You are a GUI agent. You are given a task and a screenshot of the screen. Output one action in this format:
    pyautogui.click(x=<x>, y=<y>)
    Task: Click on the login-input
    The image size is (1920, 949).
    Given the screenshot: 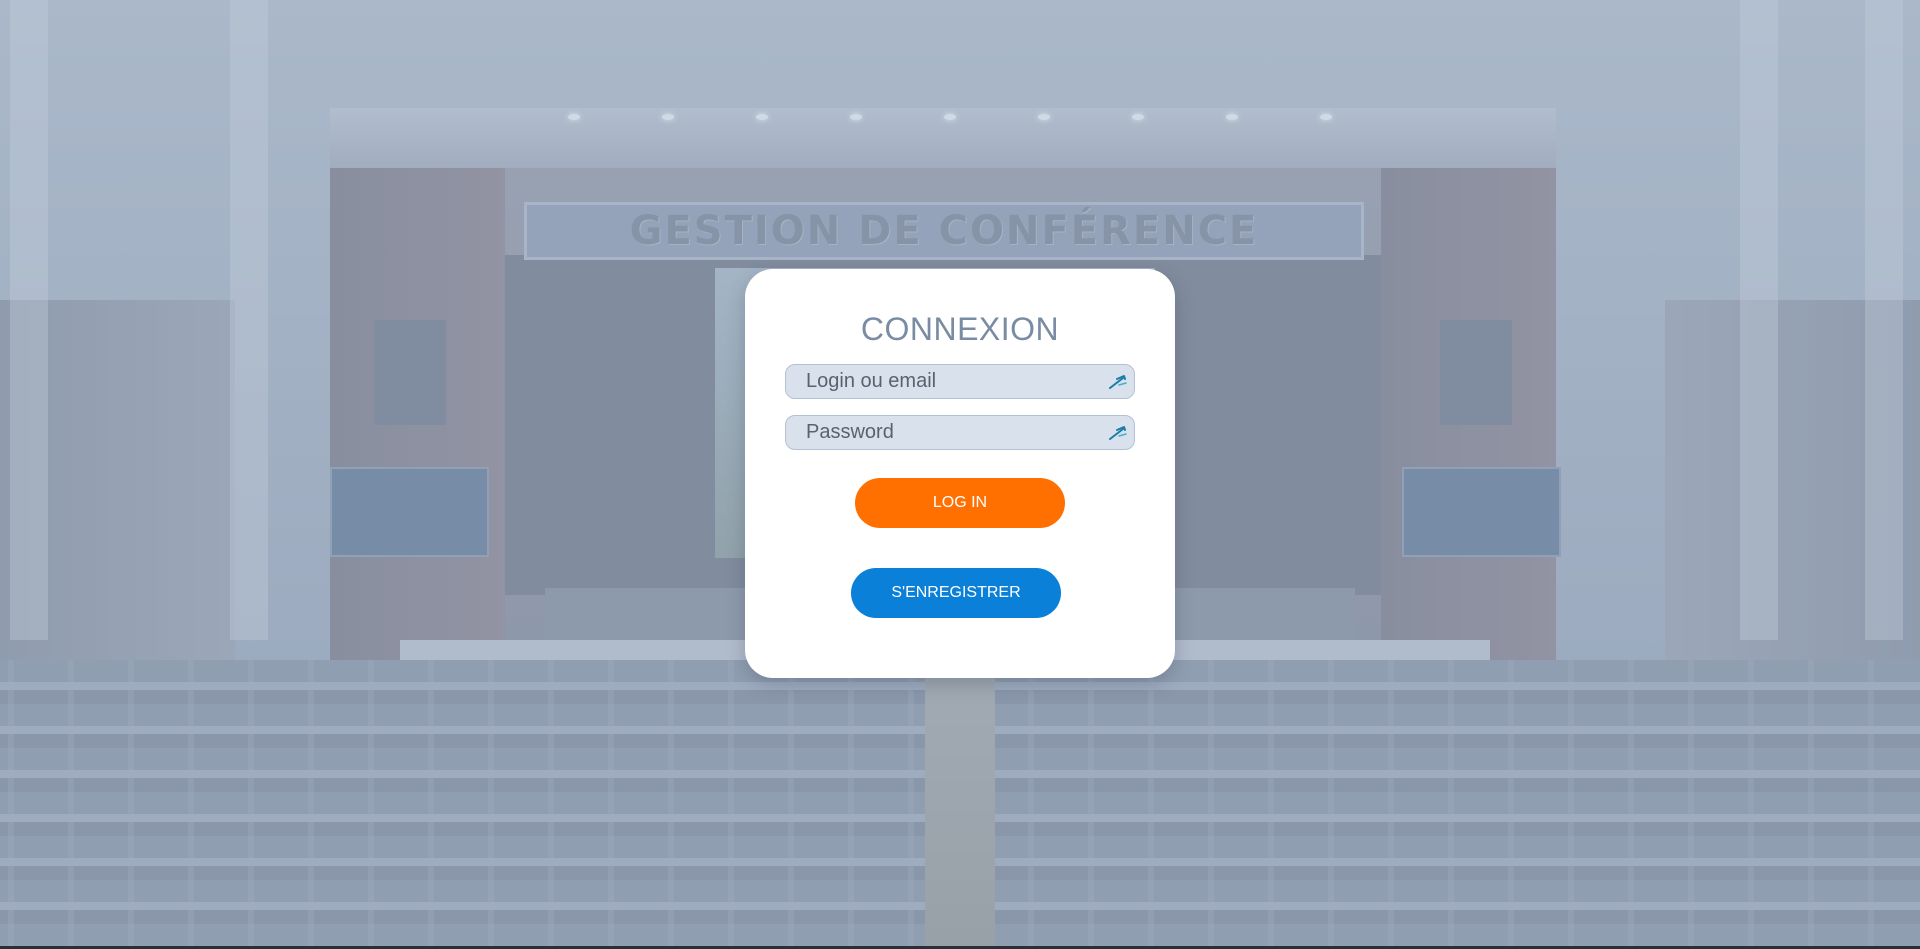 What is the action you would take?
    pyautogui.click(x=960, y=381)
    